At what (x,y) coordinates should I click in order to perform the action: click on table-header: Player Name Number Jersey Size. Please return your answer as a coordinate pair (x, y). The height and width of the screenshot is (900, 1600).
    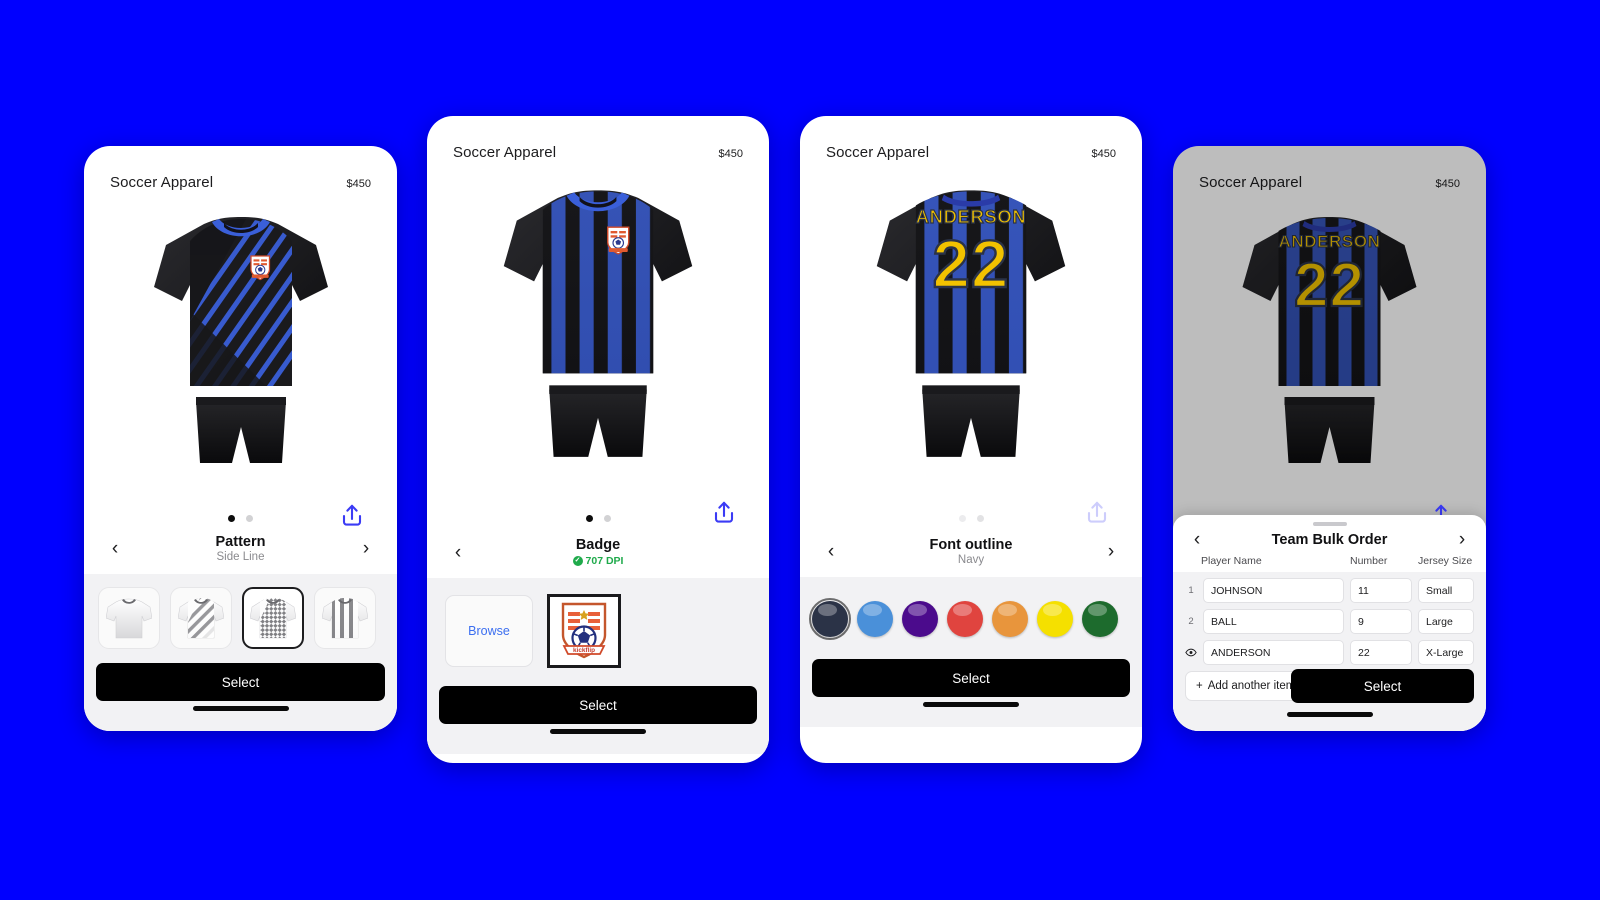
    Looking at the image, I should click on (1329, 560).